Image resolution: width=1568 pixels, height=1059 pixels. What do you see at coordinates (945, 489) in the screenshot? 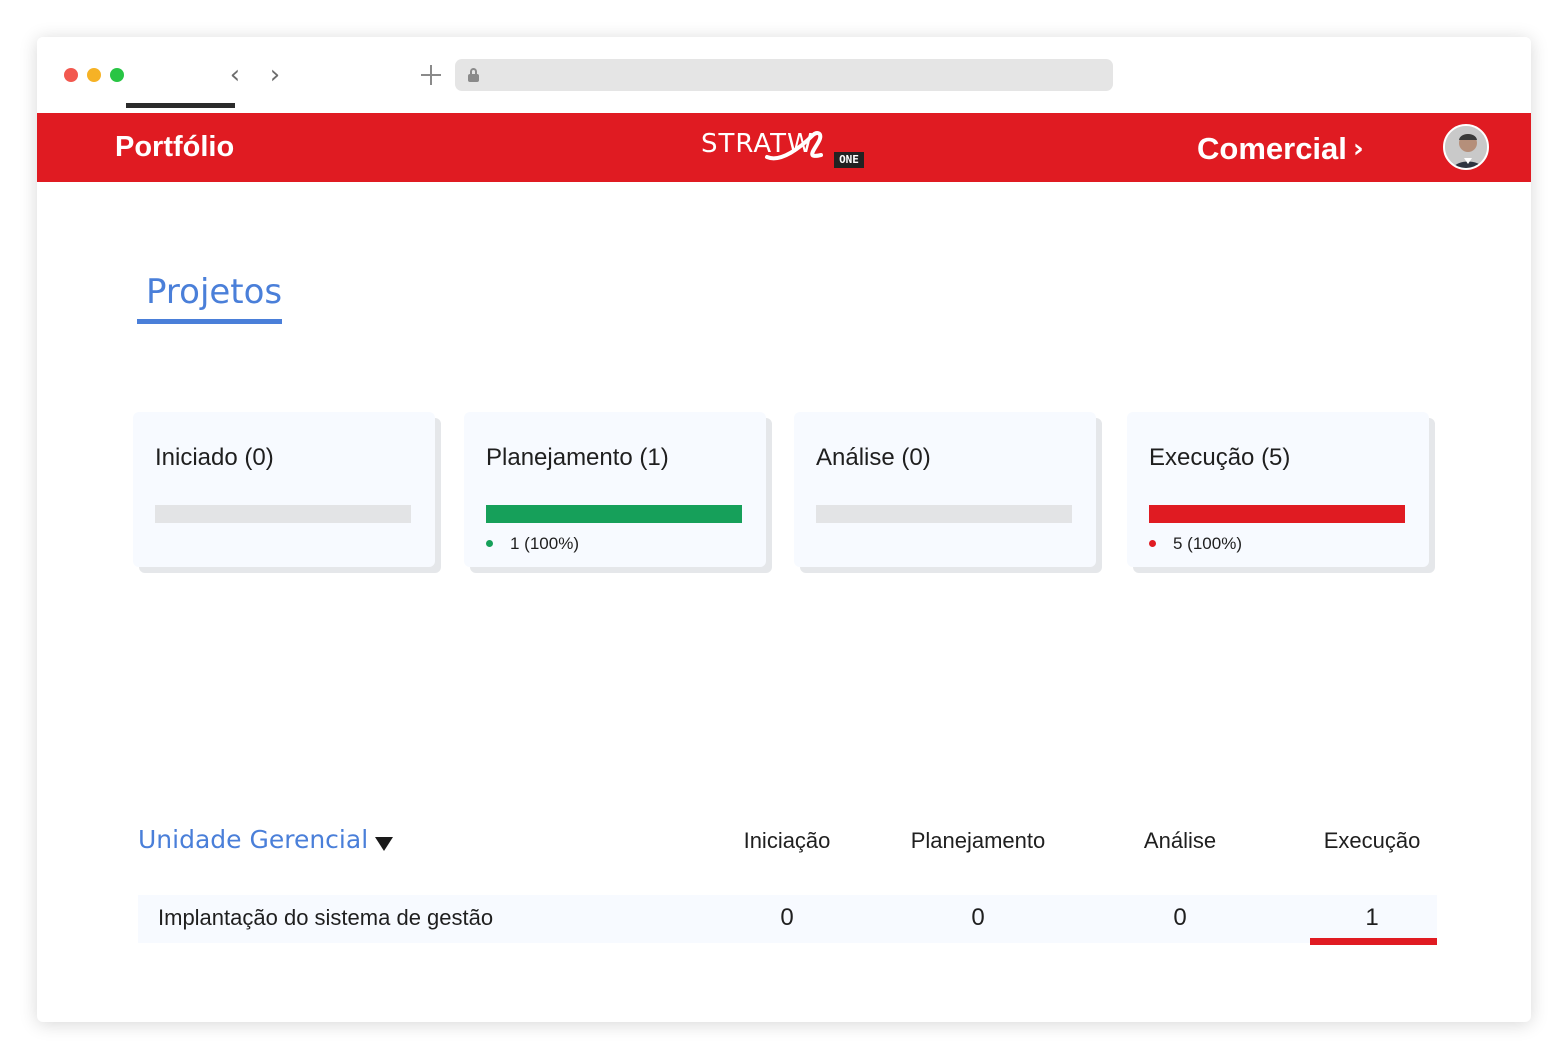
I see `status-card-analise: Análise (0)` at bounding box center [945, 489].